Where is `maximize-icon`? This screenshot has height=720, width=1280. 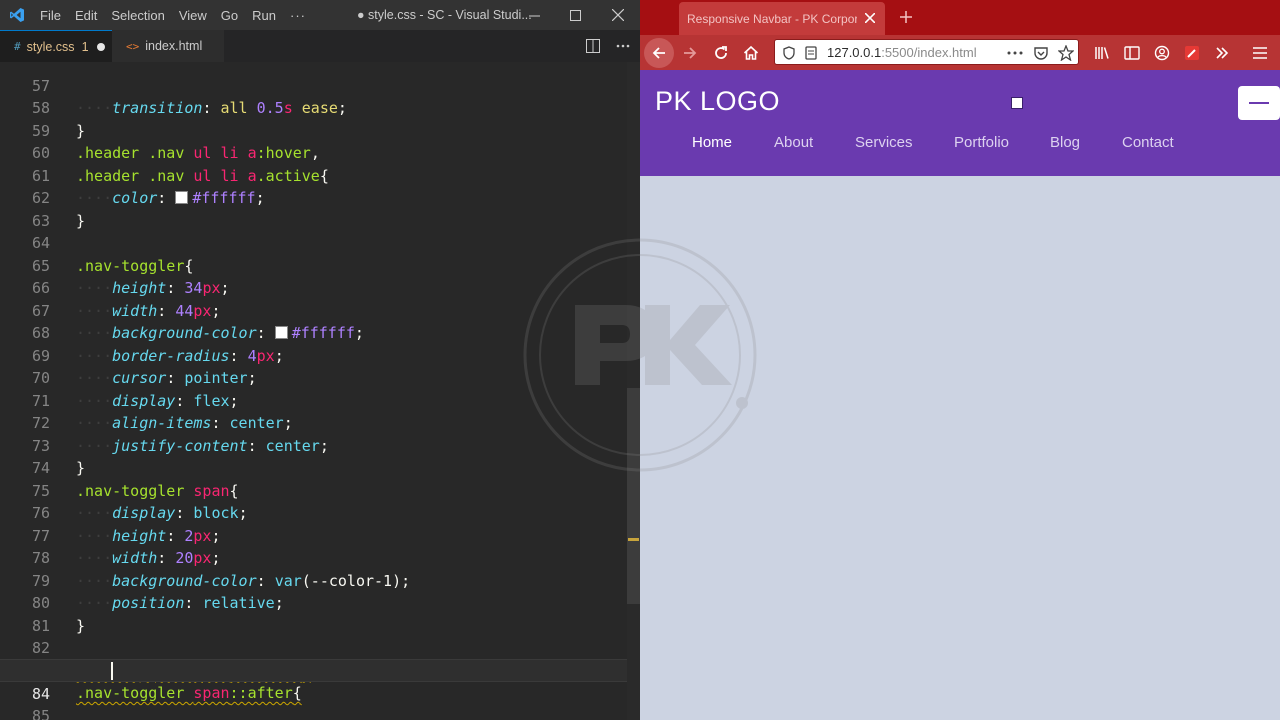
maximize-icon is located at coordinates (575, 15).